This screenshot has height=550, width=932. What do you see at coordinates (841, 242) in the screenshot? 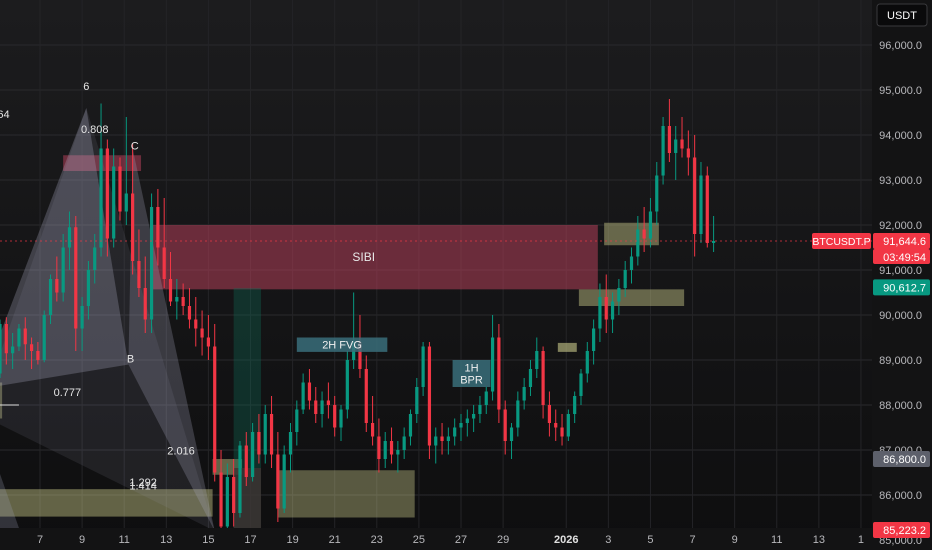
I see `symbol-label: BTCUSDT.P` at bounding box center [841, 242].